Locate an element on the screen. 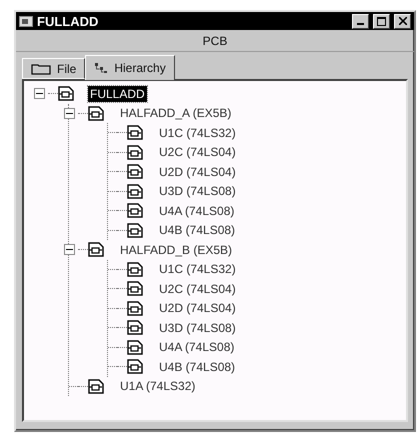  maximize-button is located at coordinates (381, 21).